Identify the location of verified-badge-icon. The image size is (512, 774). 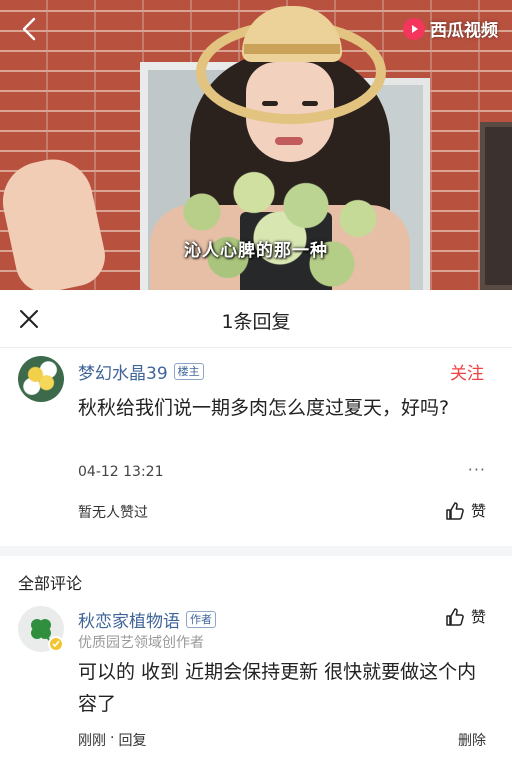
(56, 644).